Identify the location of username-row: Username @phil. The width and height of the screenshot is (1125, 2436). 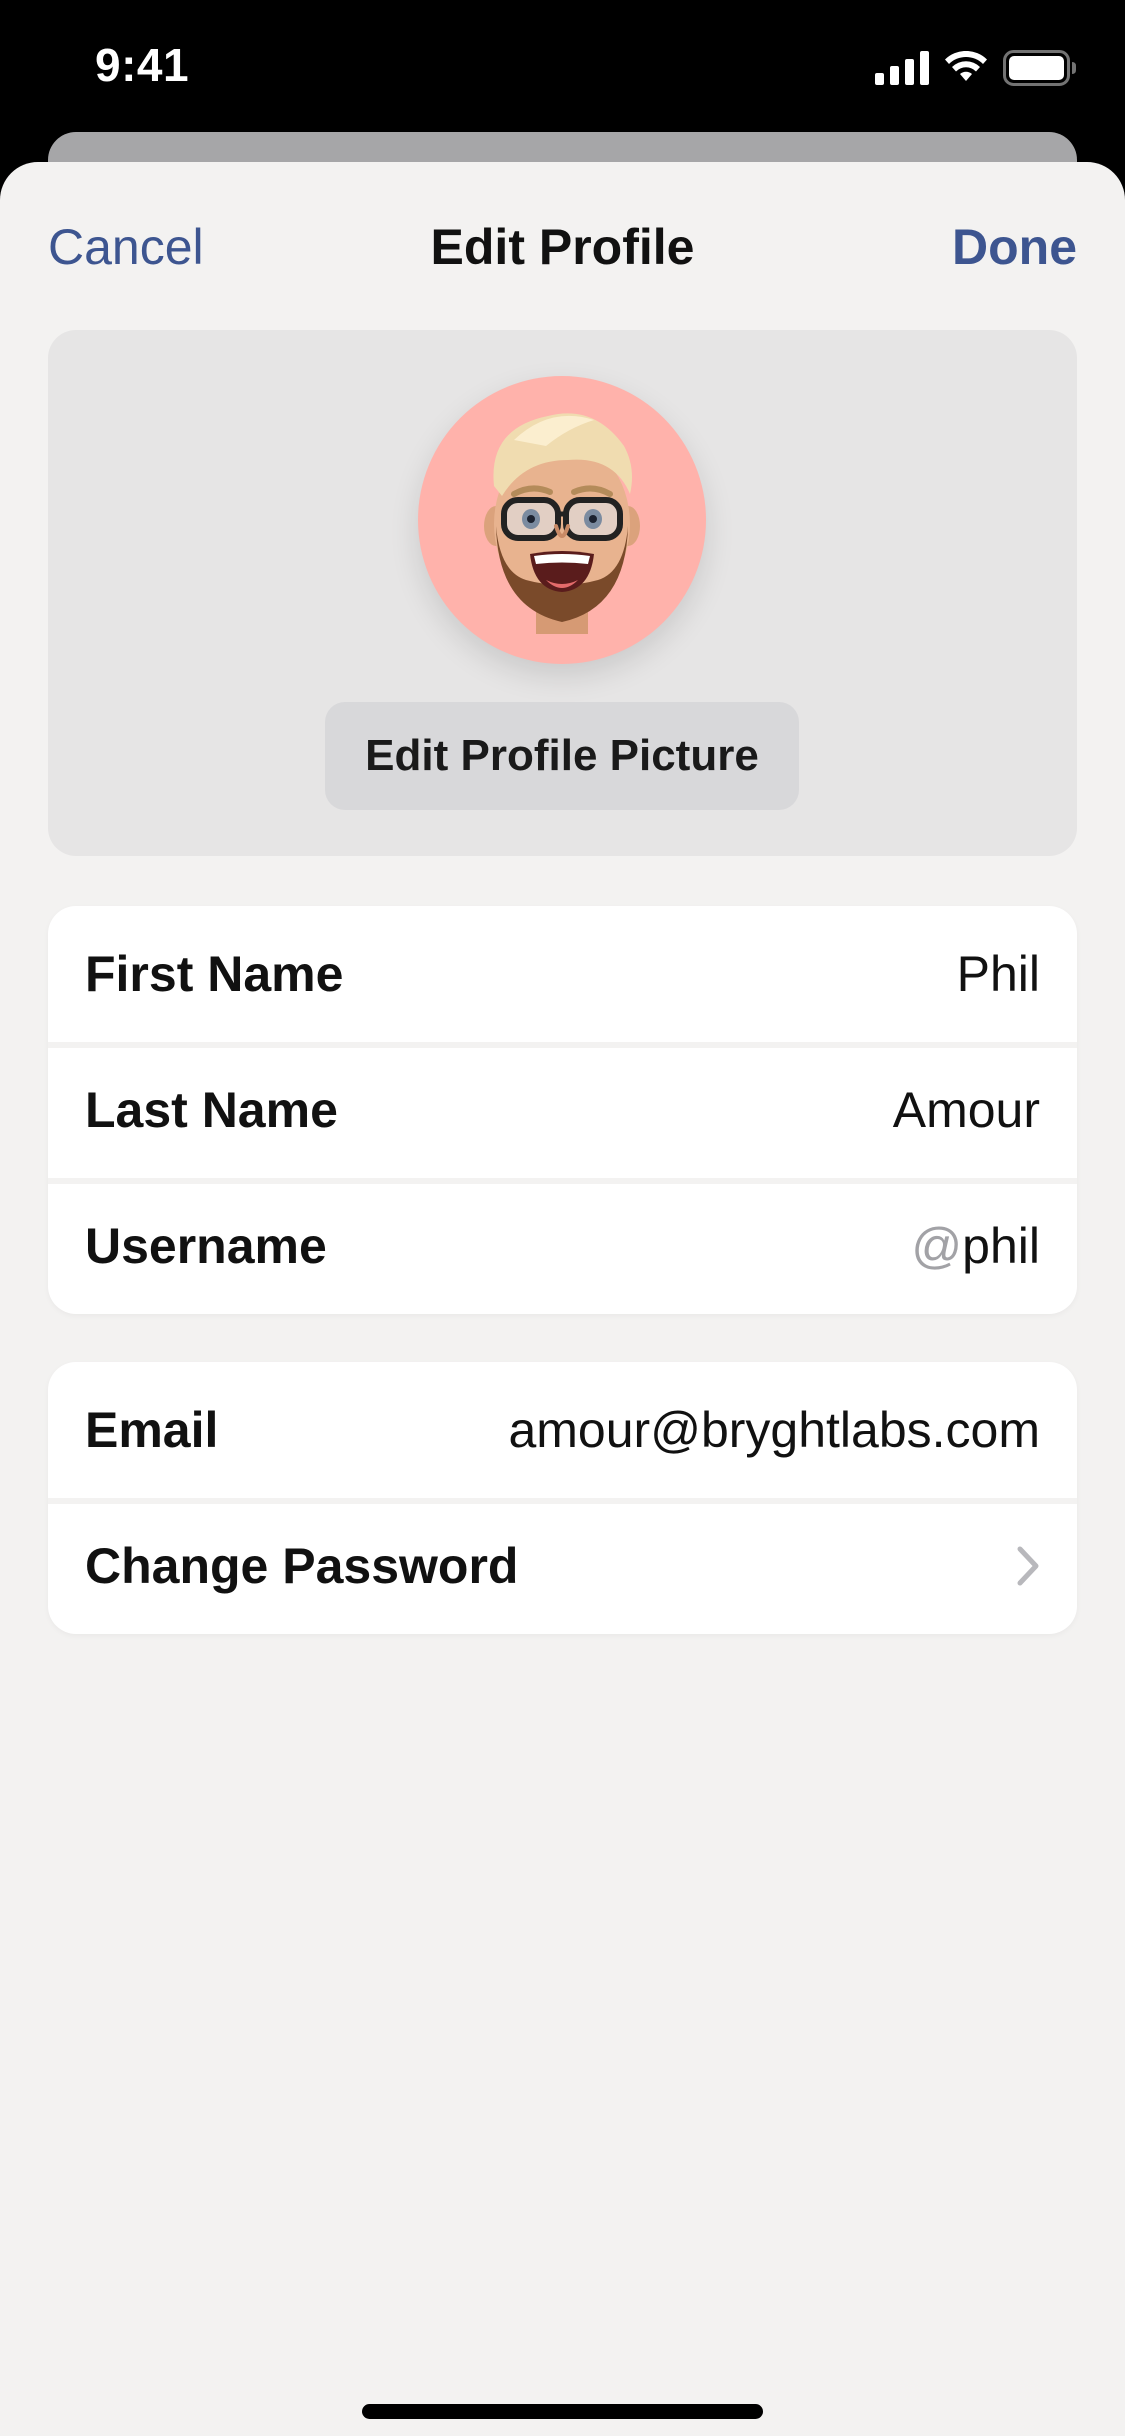
(562, 1246).